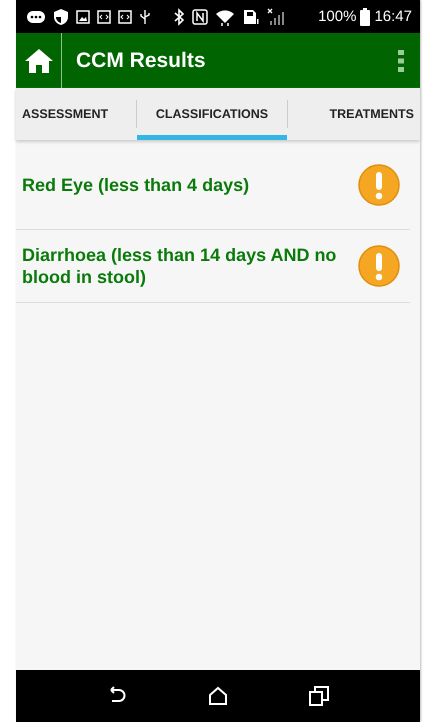  What do you see at coordinates (353, 114) in the screenshot?
I see `tab: TREATMENTS` at bounding box center [353, 114].